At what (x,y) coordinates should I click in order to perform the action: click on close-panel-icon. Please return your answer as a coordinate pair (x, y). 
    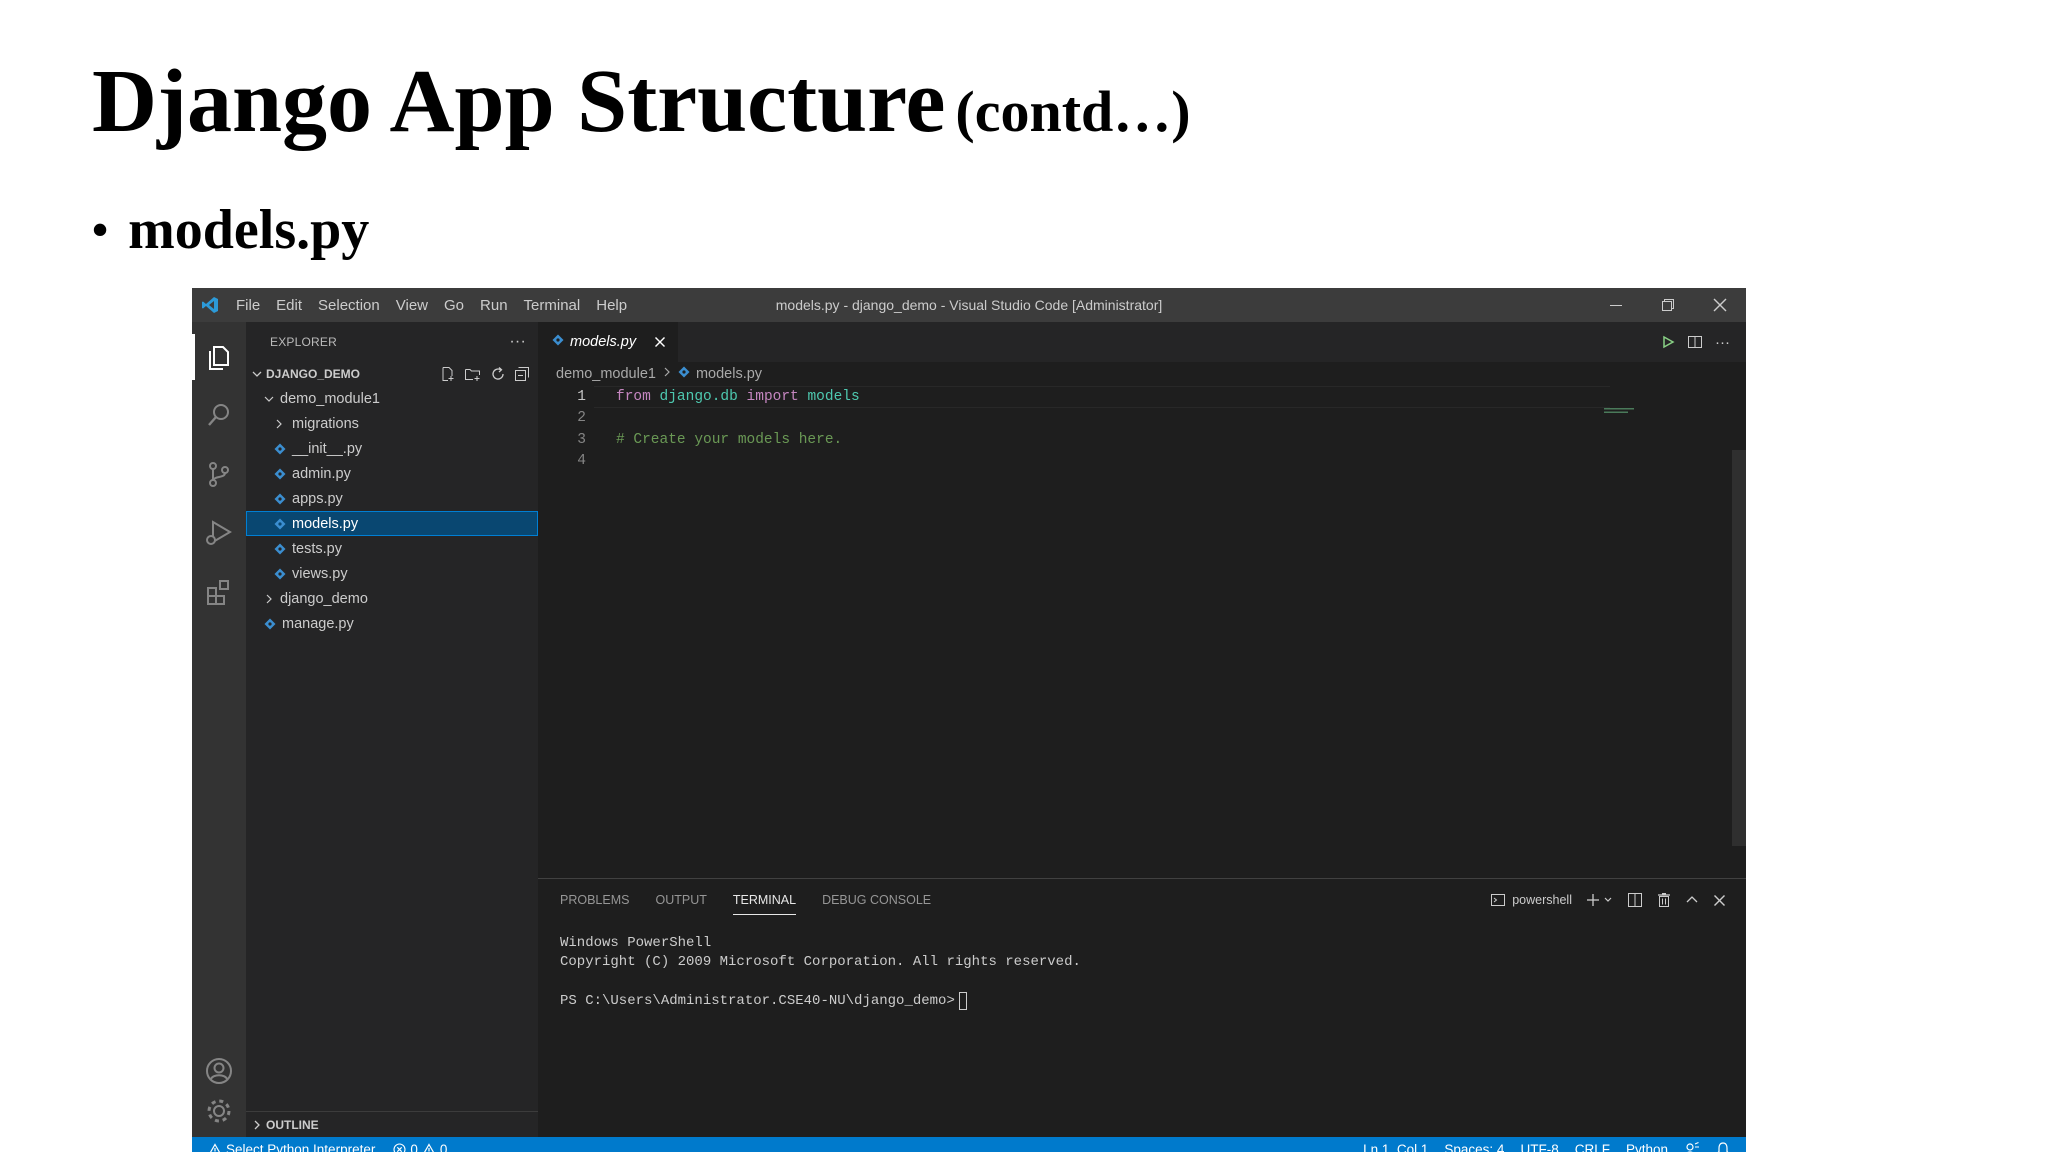
    Looking at the image, I should click on (1719, 900).